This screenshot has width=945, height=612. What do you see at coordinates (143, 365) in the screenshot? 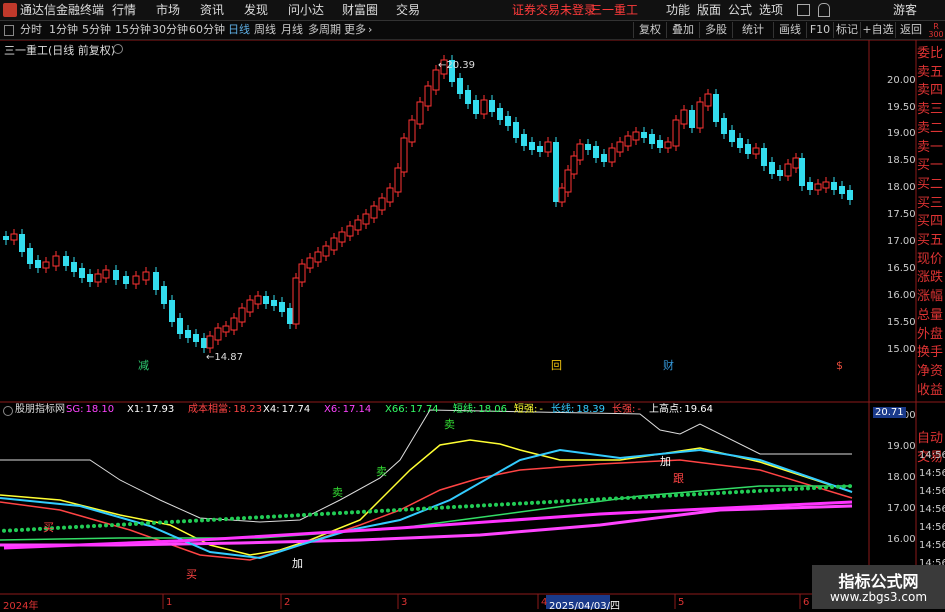
I see `marker-reduce: 减` at bounding box center [143, 365].